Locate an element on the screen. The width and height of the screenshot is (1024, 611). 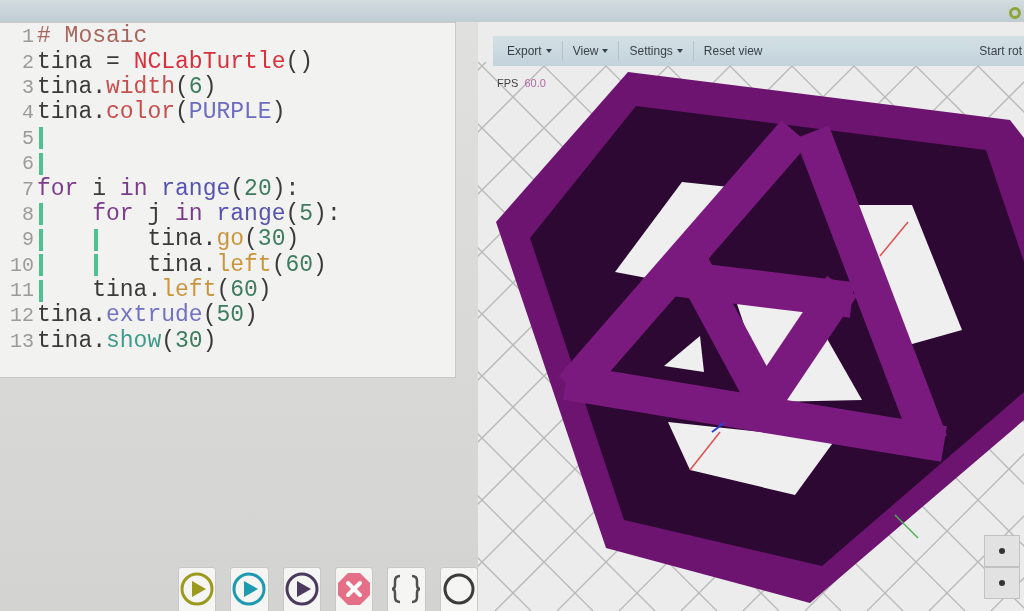
line-number: 13 is located at coordinates (22, 341).